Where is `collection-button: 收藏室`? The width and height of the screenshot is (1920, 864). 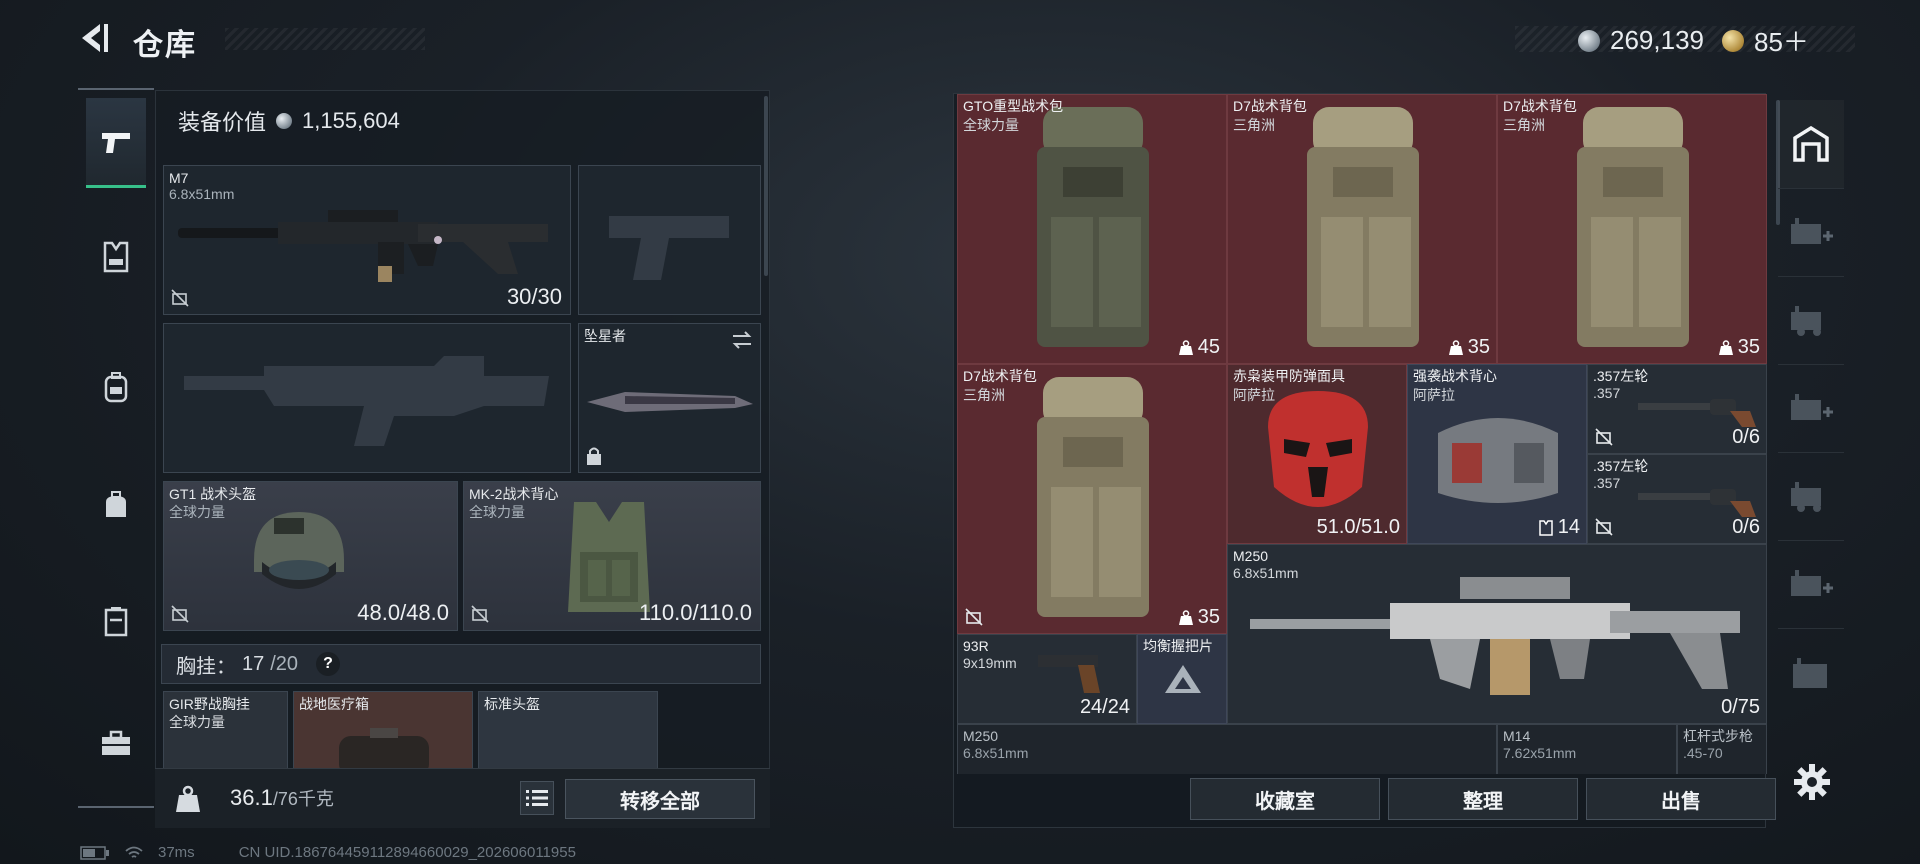
collection-button: 收藏室 is located at coordinates (1285, 799).